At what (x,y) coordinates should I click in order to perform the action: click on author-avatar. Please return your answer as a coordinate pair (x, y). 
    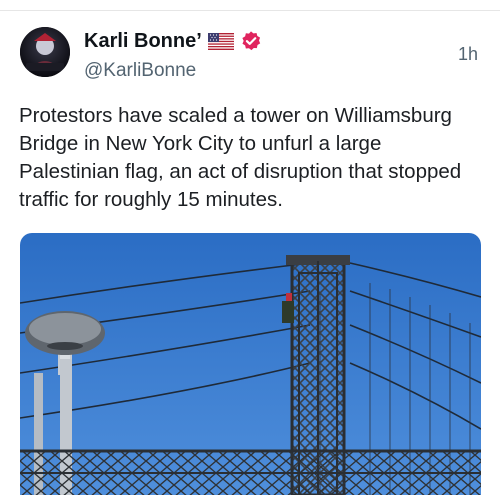
    Looking at the image, I should click on (45, 52).